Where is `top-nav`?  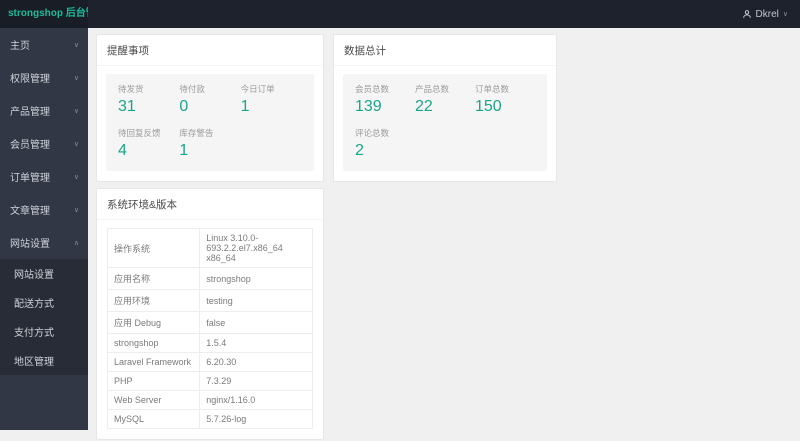 top-nav is located at coordinates (140, 14).